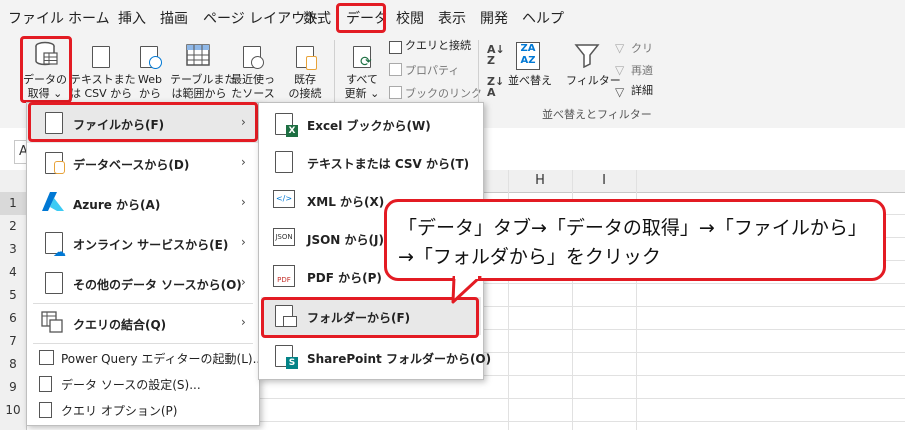  I want to click on menu-item-from-azure: Azure から(A) ›, so click(143, 203).